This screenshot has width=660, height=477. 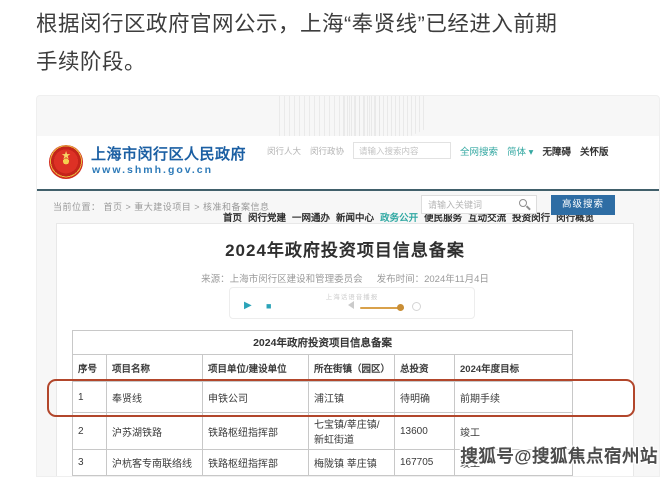 I want to click on highlight-annotation-box, so click(x=341, y=398).